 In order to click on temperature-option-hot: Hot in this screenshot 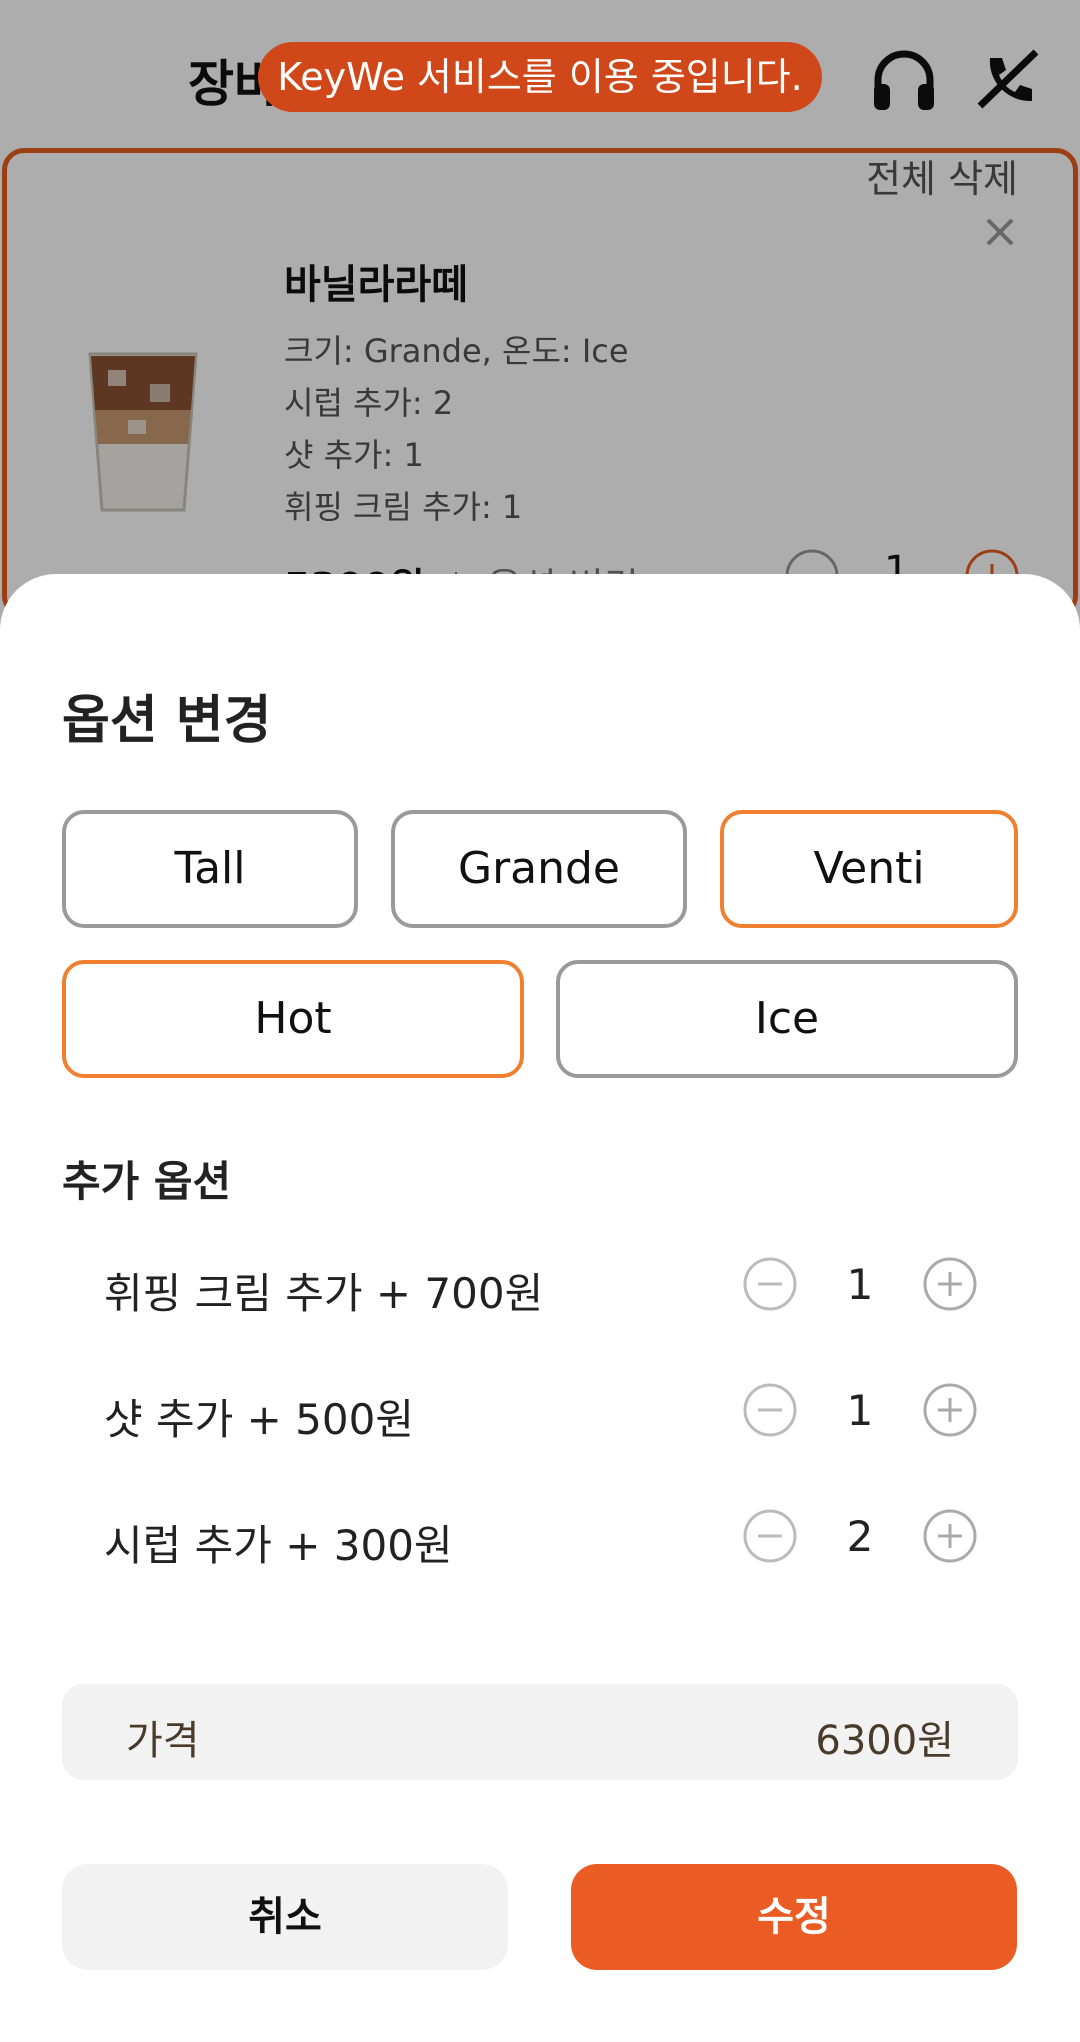, I will do `click(293, 1019)`.